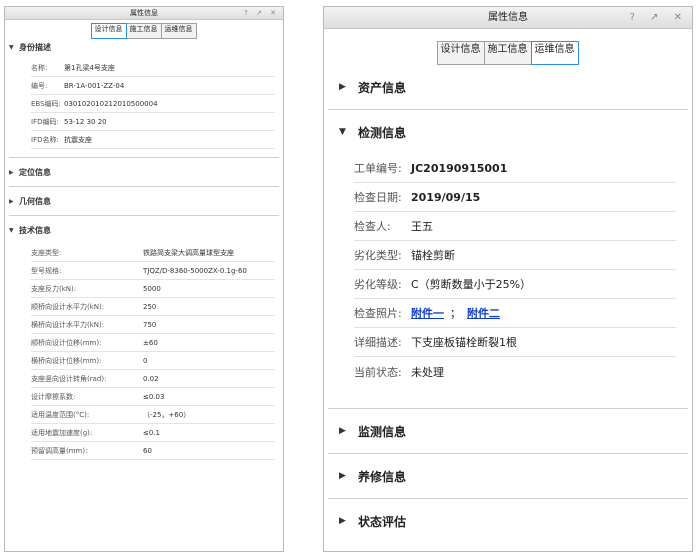 The image size is (697, 559). Describe the element at coordinates (35, 230) in the screenshot. I see `section-technical-title: 技术信息` at that location.